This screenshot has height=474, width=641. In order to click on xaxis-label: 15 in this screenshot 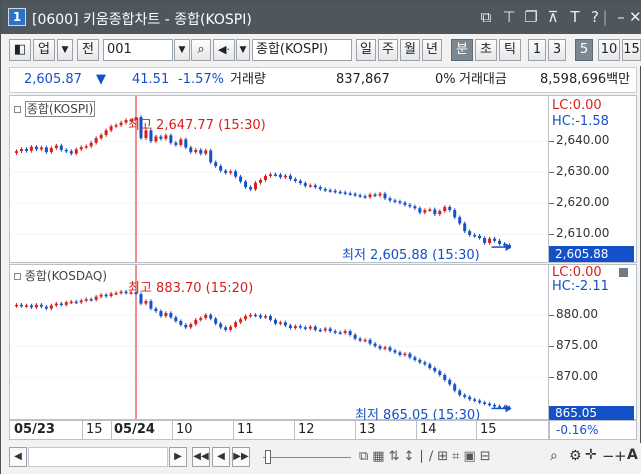, I will do `click(488, 429)`.